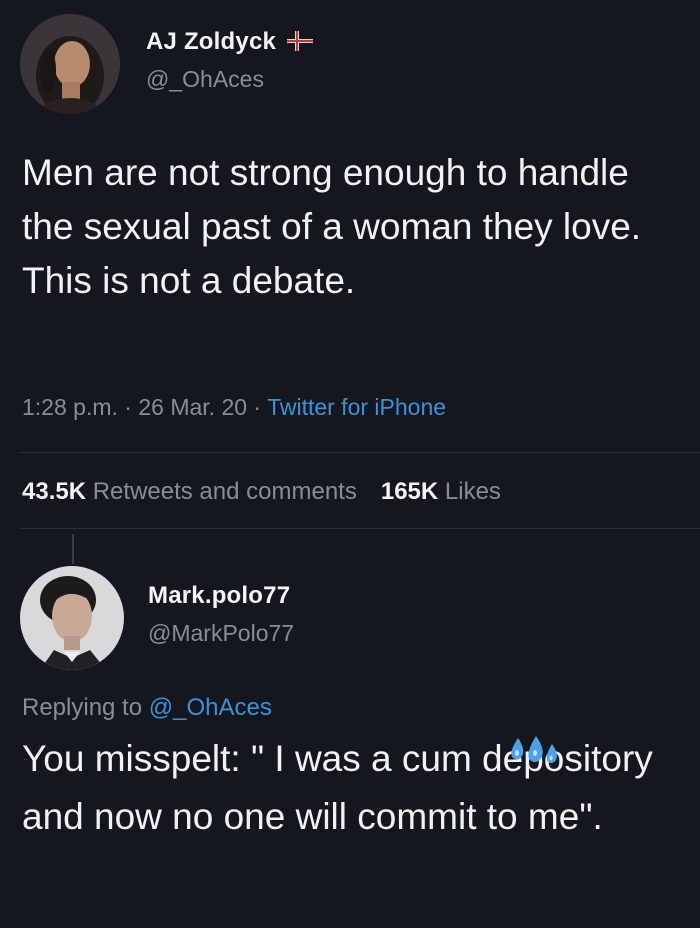 This screenshot has height=928, width=700. What do you see at coordinates (221, 614) in the screenshot?
I see `reply-author-info: Mark.polo77 @MarkPolo77` at bounding box center [221, 614].